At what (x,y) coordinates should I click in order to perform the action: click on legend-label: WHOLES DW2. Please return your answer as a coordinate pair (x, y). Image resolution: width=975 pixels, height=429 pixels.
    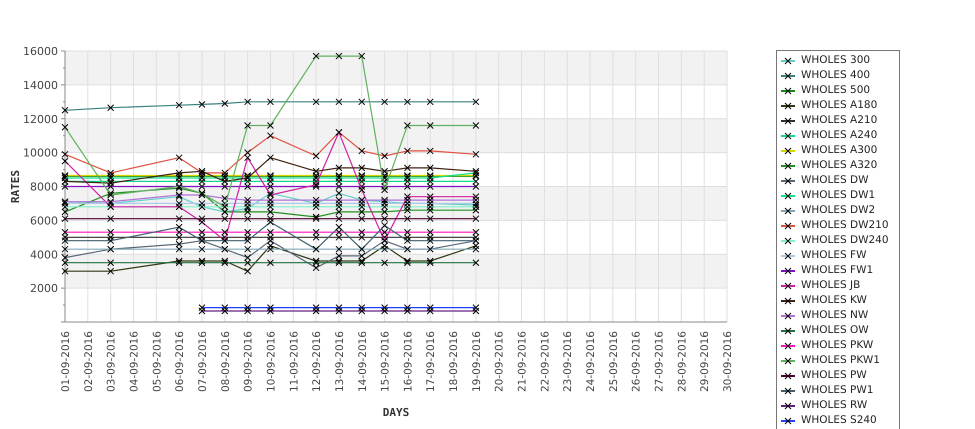
    Looking at the image, I should click on (838, 210).